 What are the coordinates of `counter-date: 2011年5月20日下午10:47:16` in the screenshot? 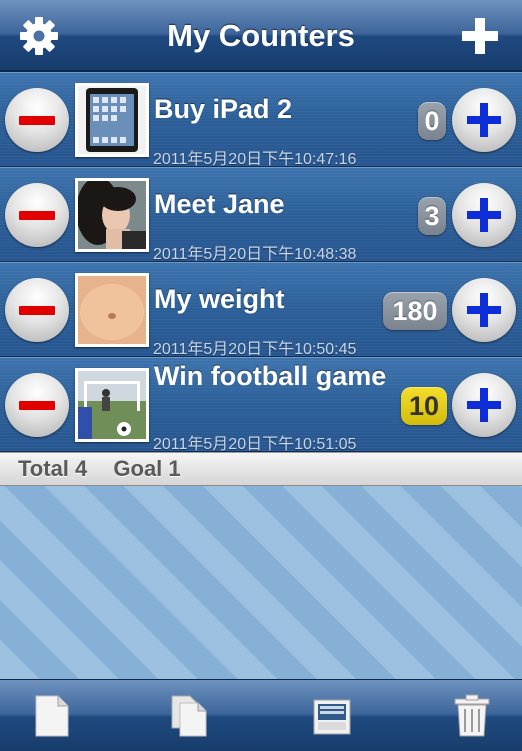 It's located at (255, 159).